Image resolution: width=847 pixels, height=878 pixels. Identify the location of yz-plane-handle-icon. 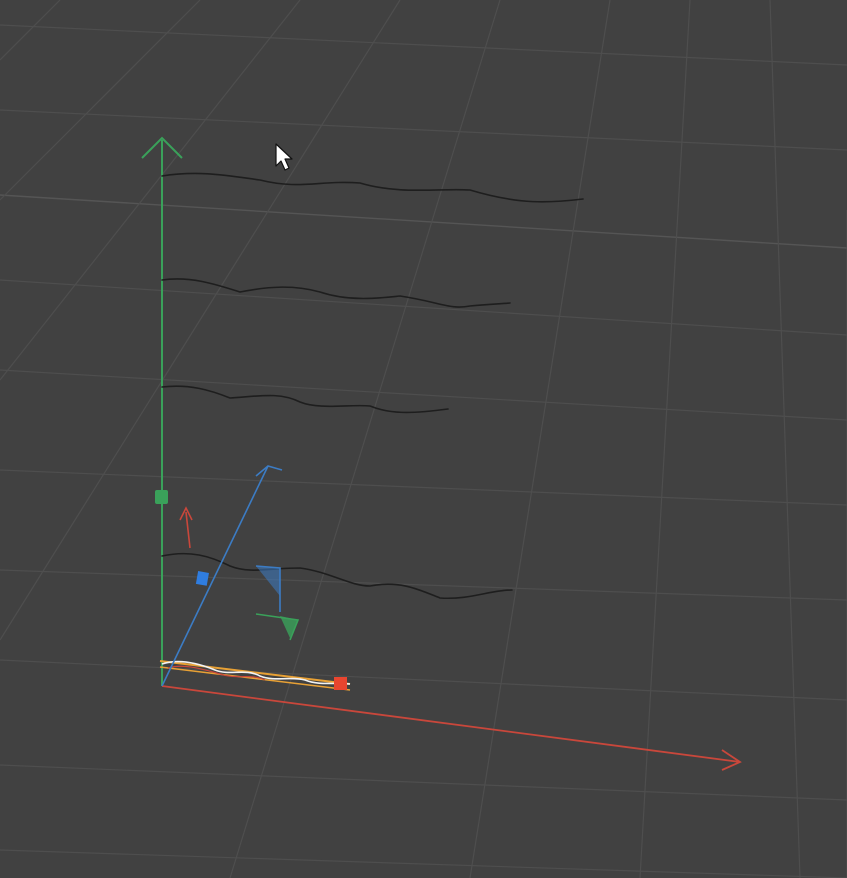
(268, 581).